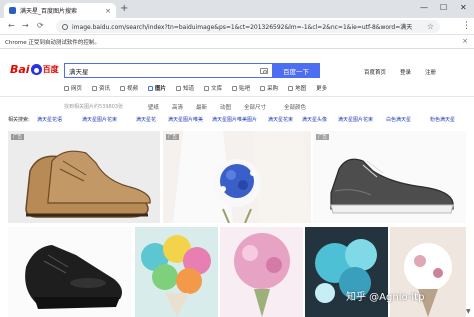 This screenshot has width=474, height=317. I want to click on white-gypsophila-icon, so click(428, 272).